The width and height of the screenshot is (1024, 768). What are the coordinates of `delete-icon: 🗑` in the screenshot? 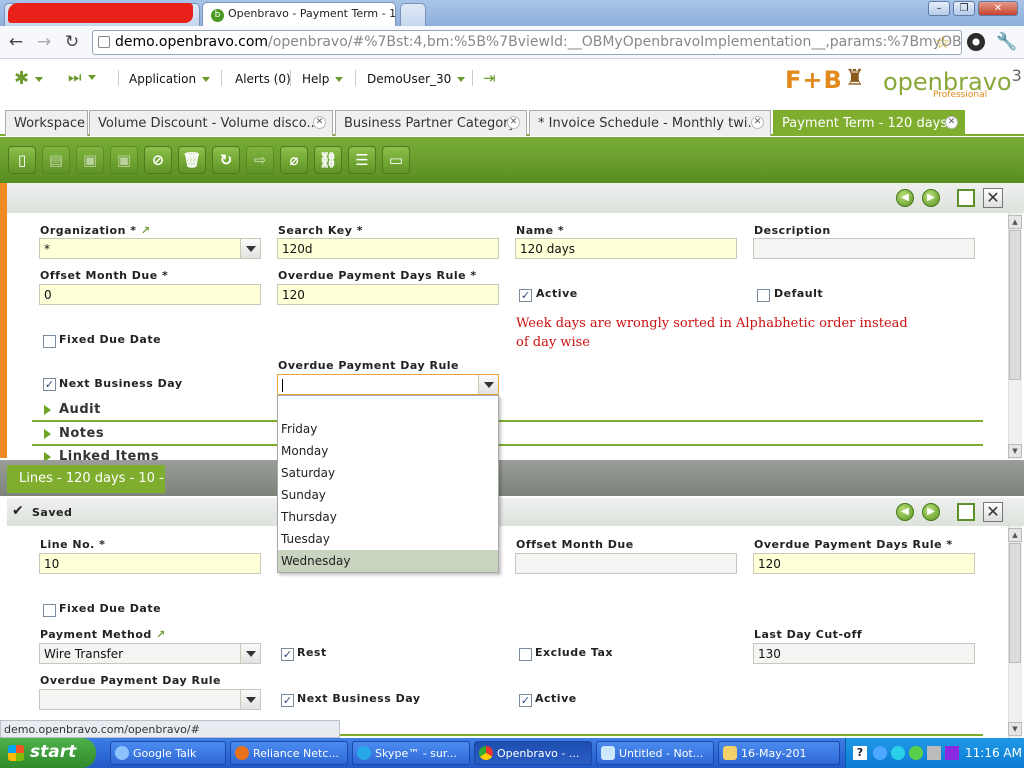 It's located at (192, 160).